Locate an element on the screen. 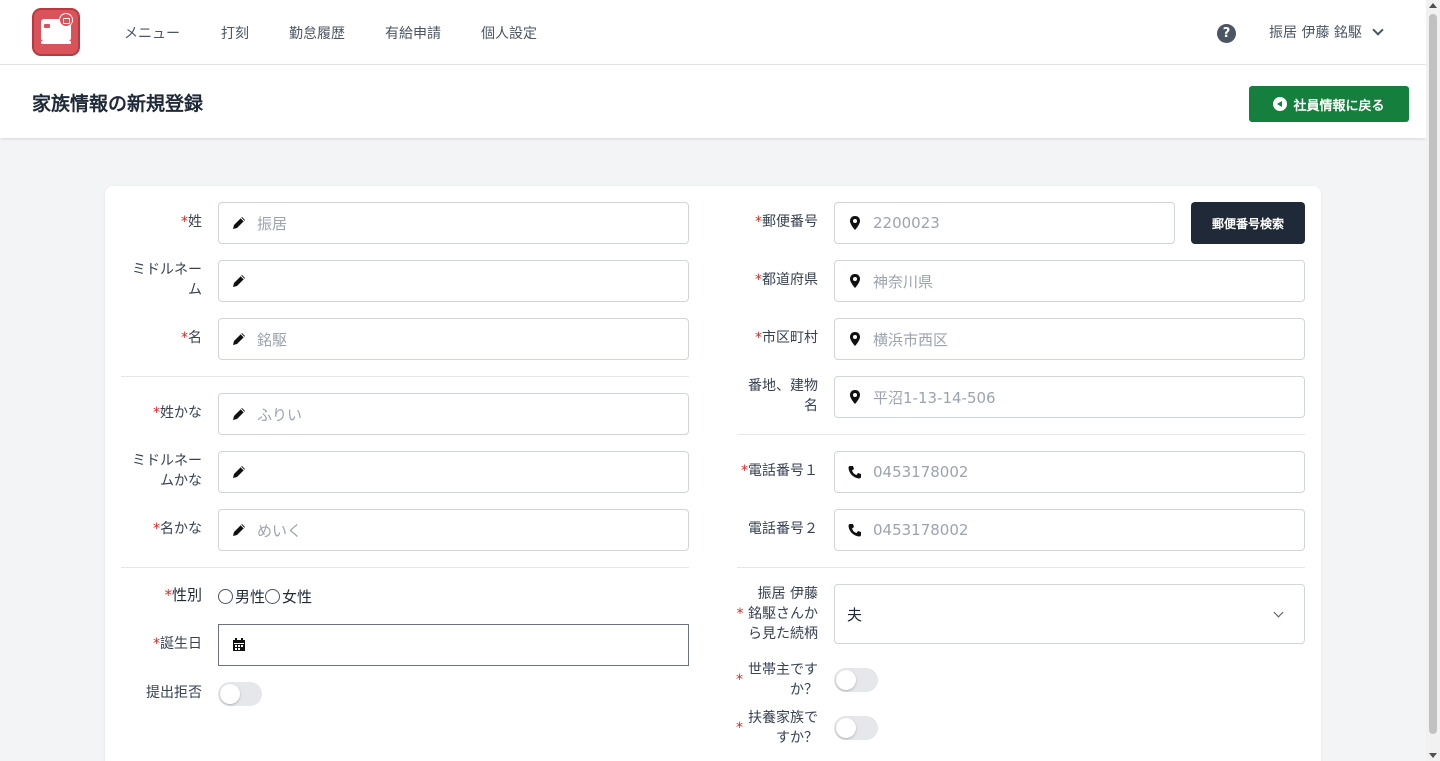  last-name-kana-label: *姓かな is located at coordinates (177, 413).